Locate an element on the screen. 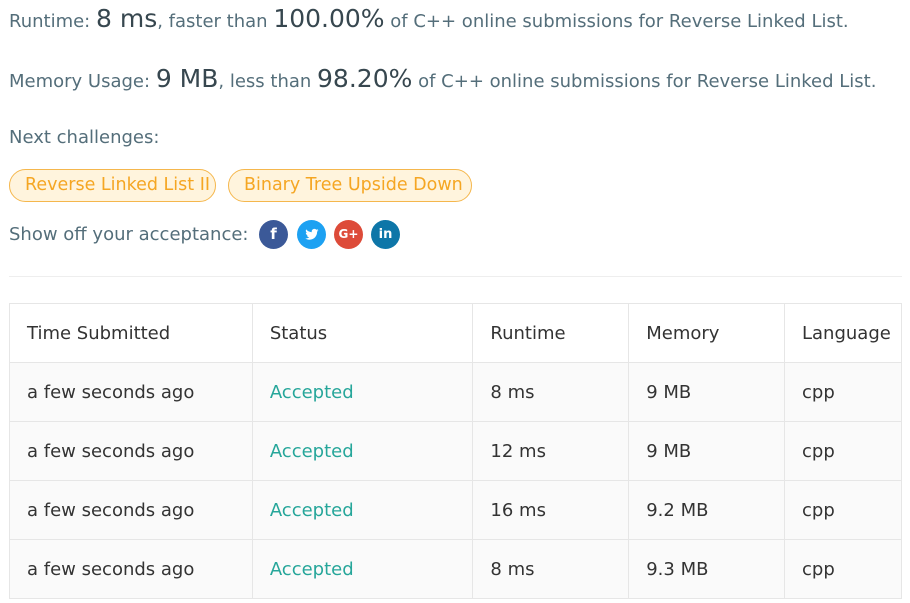 This screenshot has height=603, width=910. memory-value: 9 MB is located at coordinates (187, 78).